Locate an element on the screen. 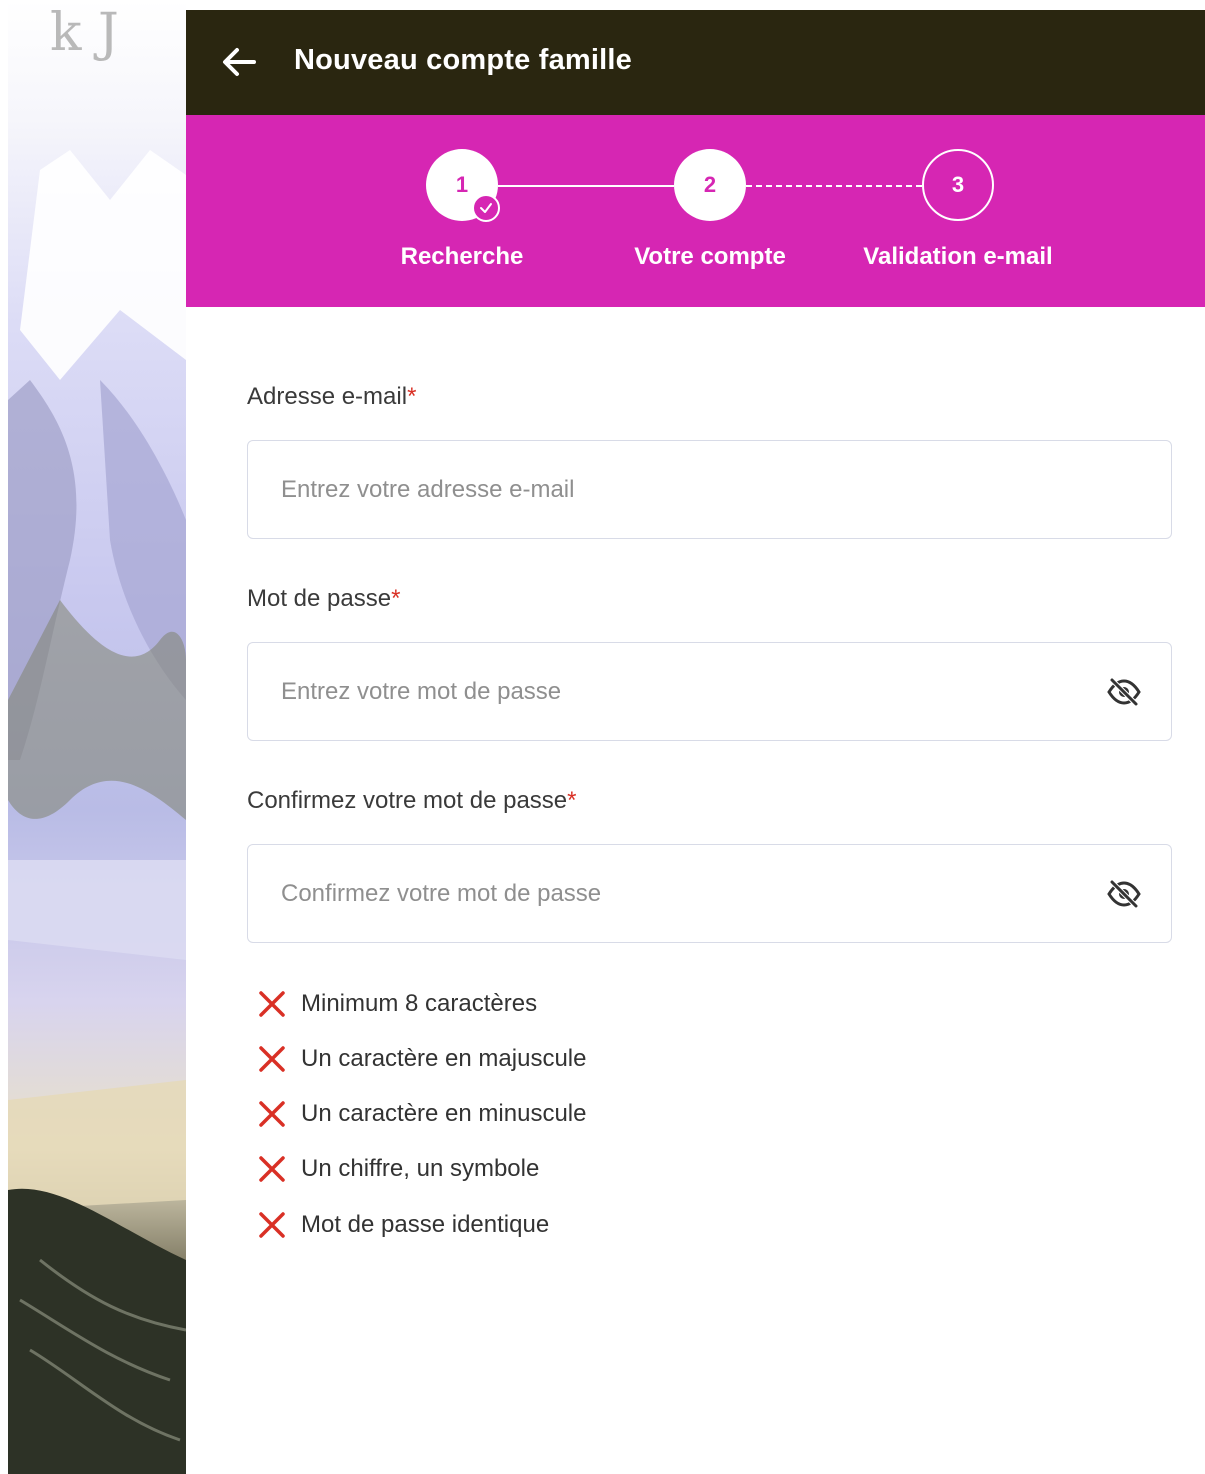  step-3-number: 3 is located at coordinates (958, 184).